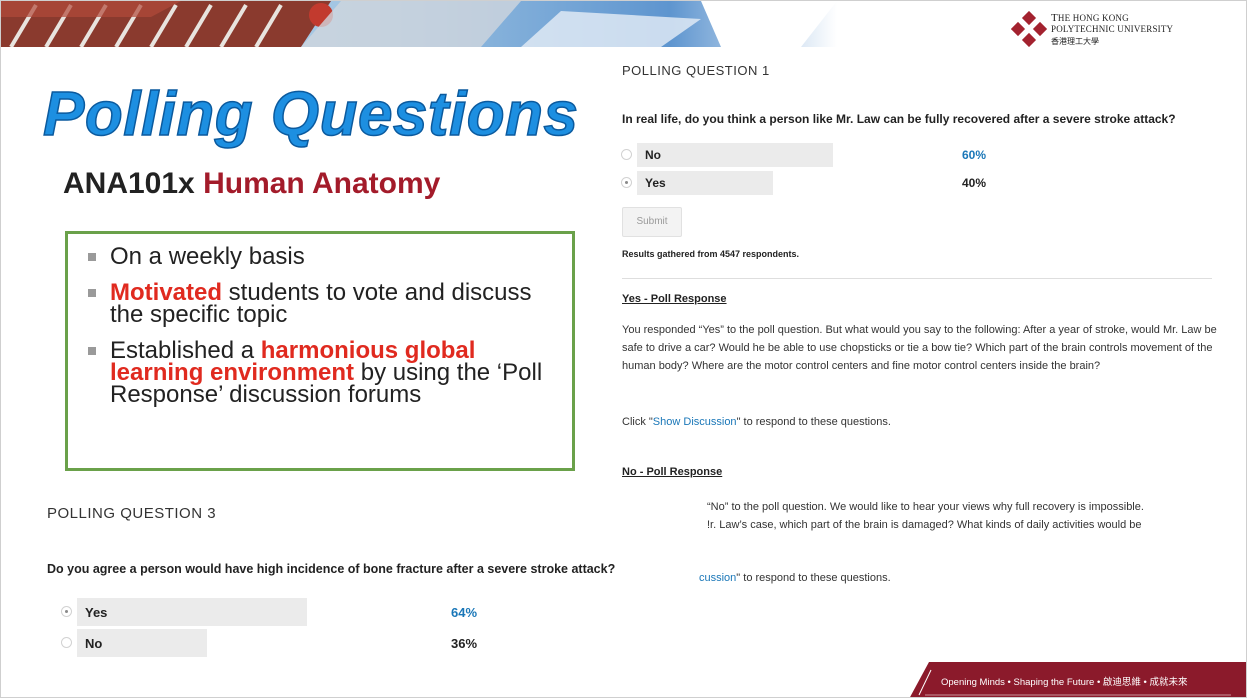 The image size is (1247, 698). Describe the element at coordinates (1054, 18) in the screenshot. I see `logo-cap: T` at that location.